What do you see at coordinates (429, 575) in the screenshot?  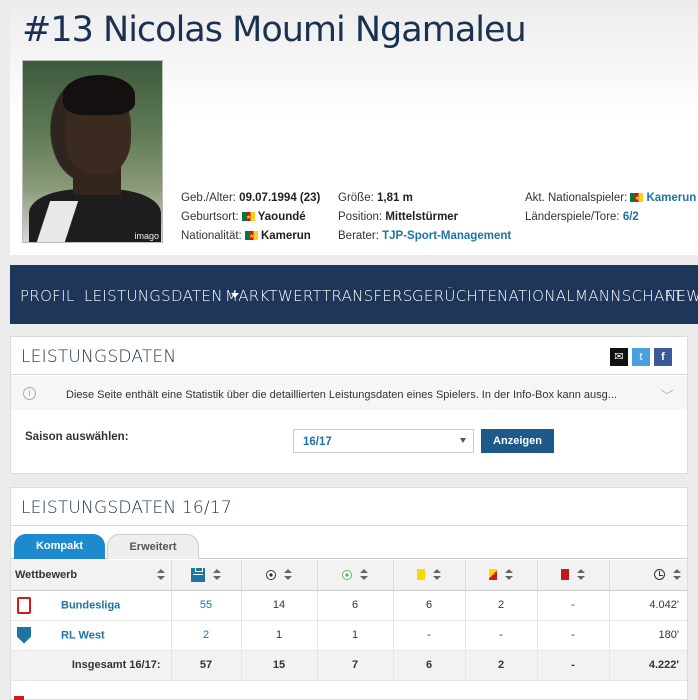 I see `col-yellow` at bounding box center [429, 575].